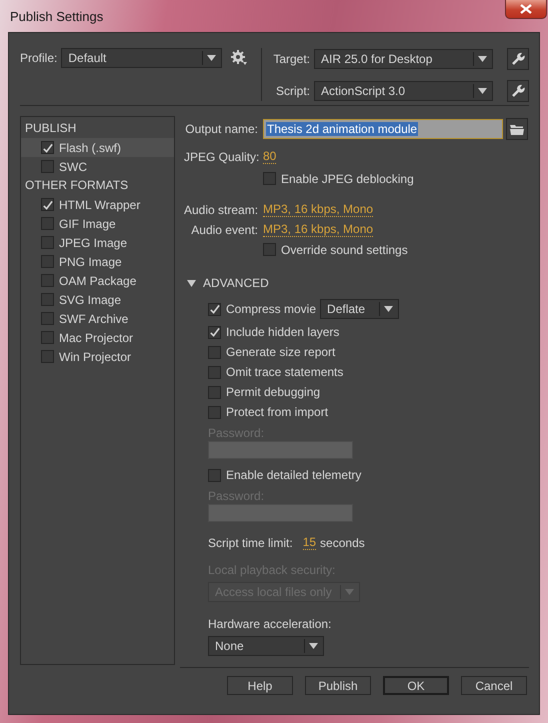 The width and height of the screenshot is (548, 723). I want to click on sidebar-item: SVG Image, so click(97, 299).